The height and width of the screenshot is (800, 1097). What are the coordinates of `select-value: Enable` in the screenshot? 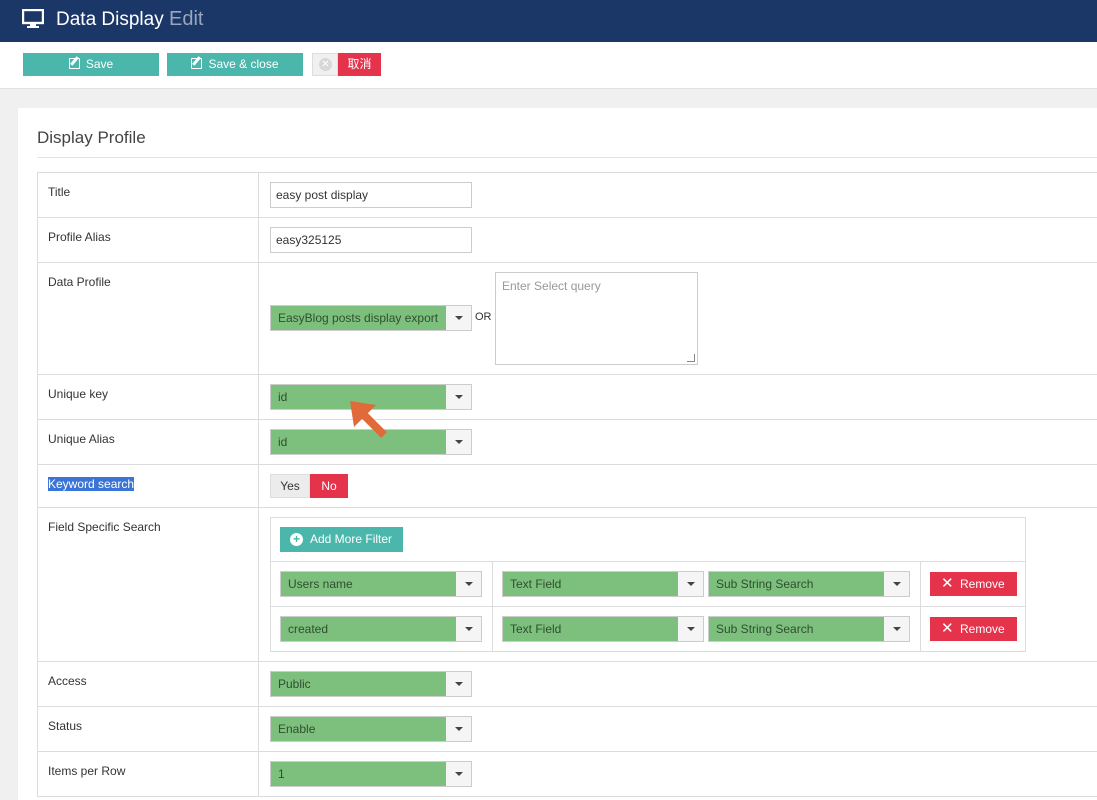 It's located at (358, 729).